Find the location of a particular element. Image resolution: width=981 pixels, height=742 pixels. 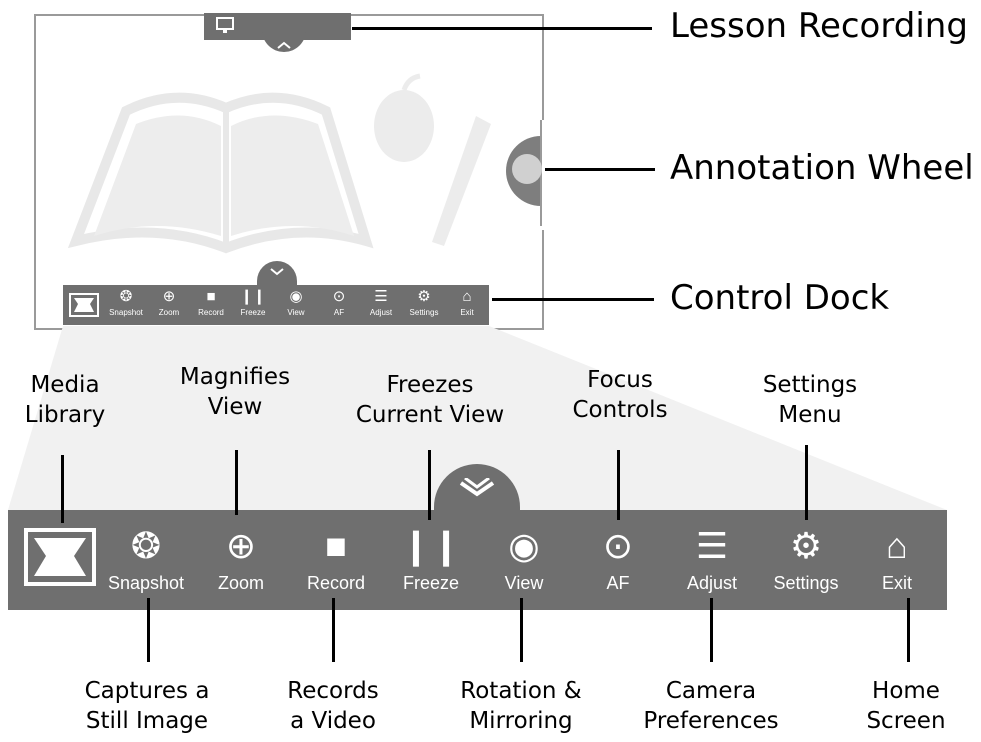

dock-record: ■ Record is located at coordinates (336, 557).